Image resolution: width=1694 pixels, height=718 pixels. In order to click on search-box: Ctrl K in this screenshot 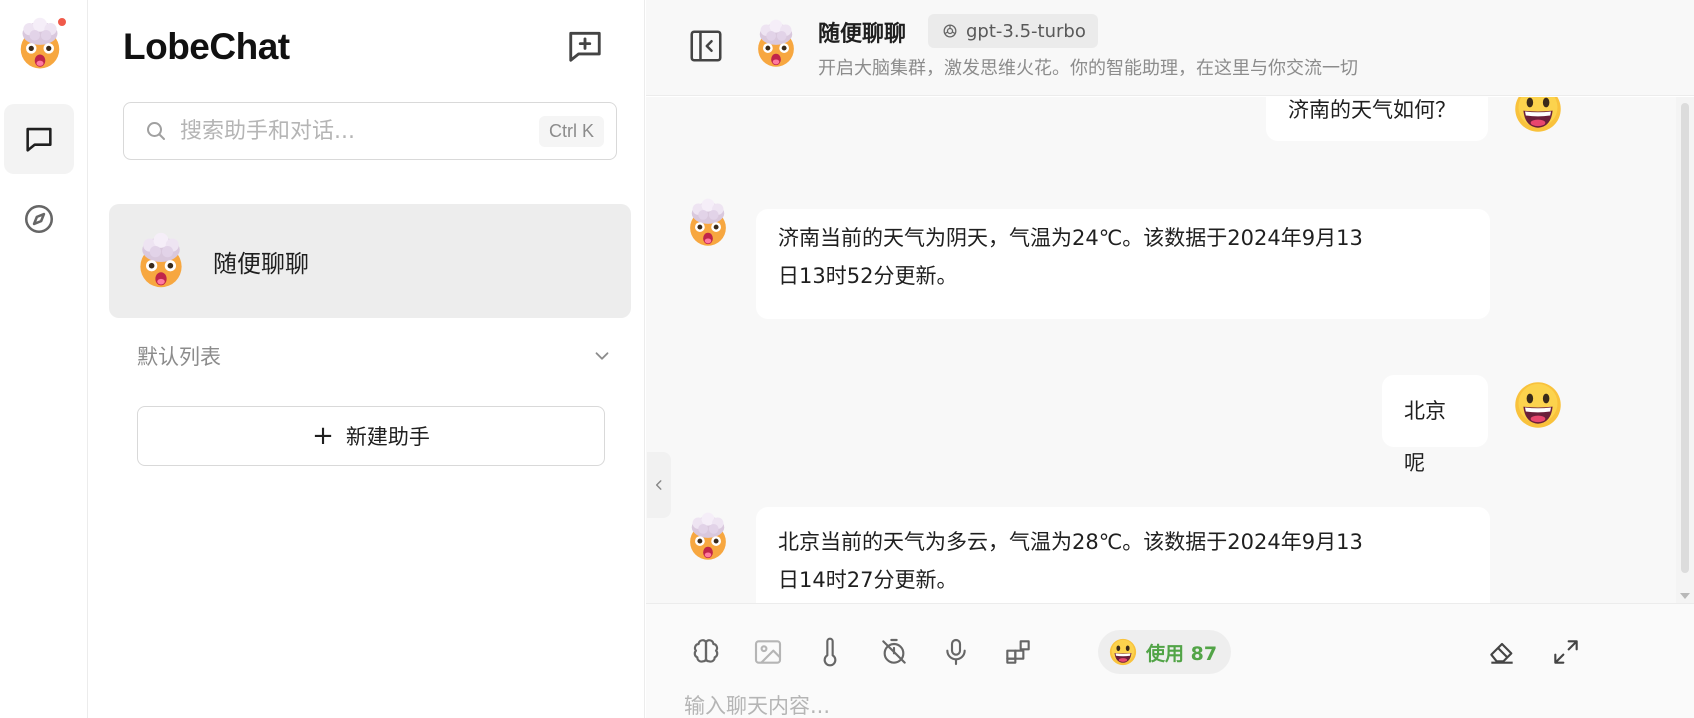, I will do `click(370, 131)`.